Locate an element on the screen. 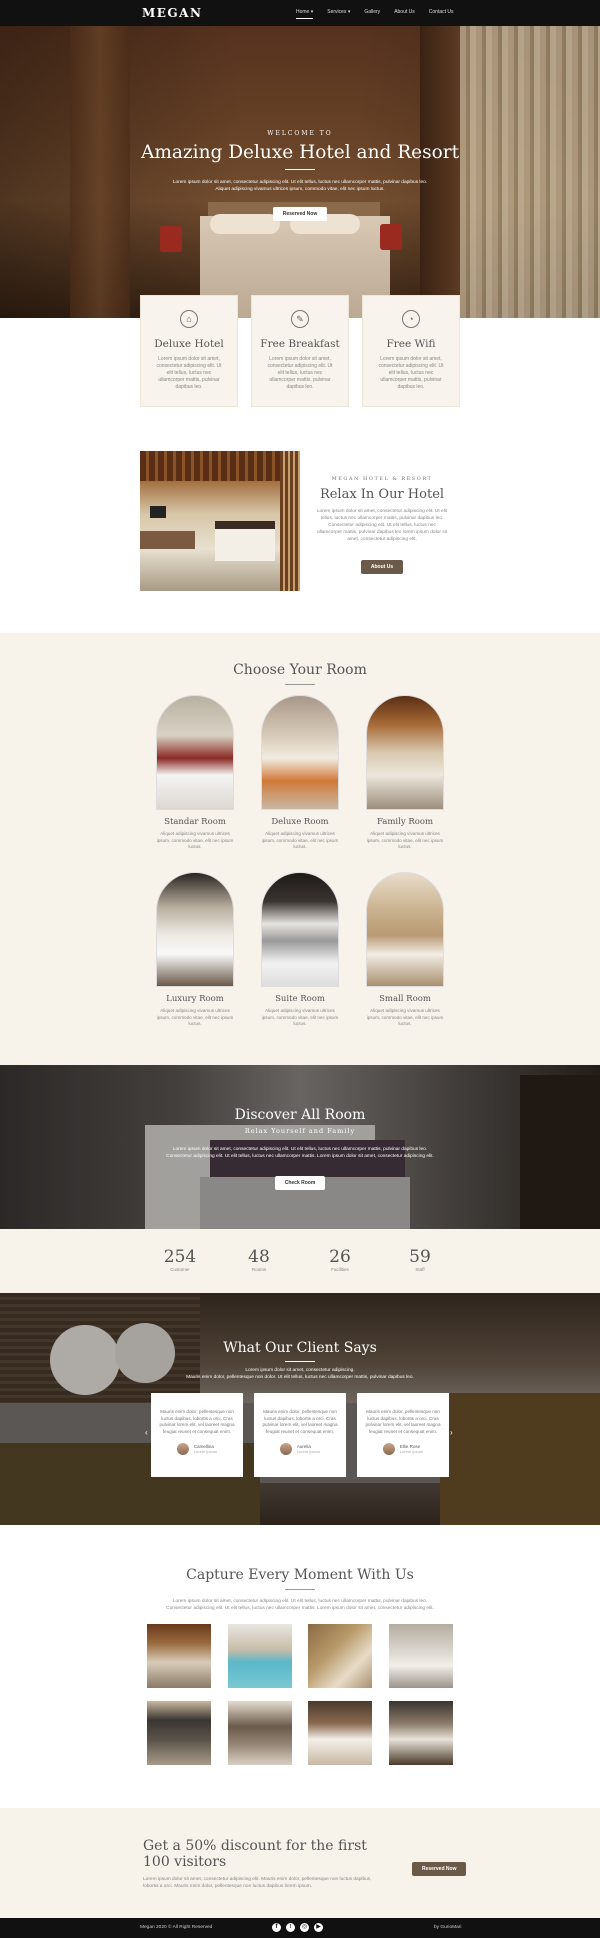  nav-home: Home ▾ is located at coordinates (305, 14).